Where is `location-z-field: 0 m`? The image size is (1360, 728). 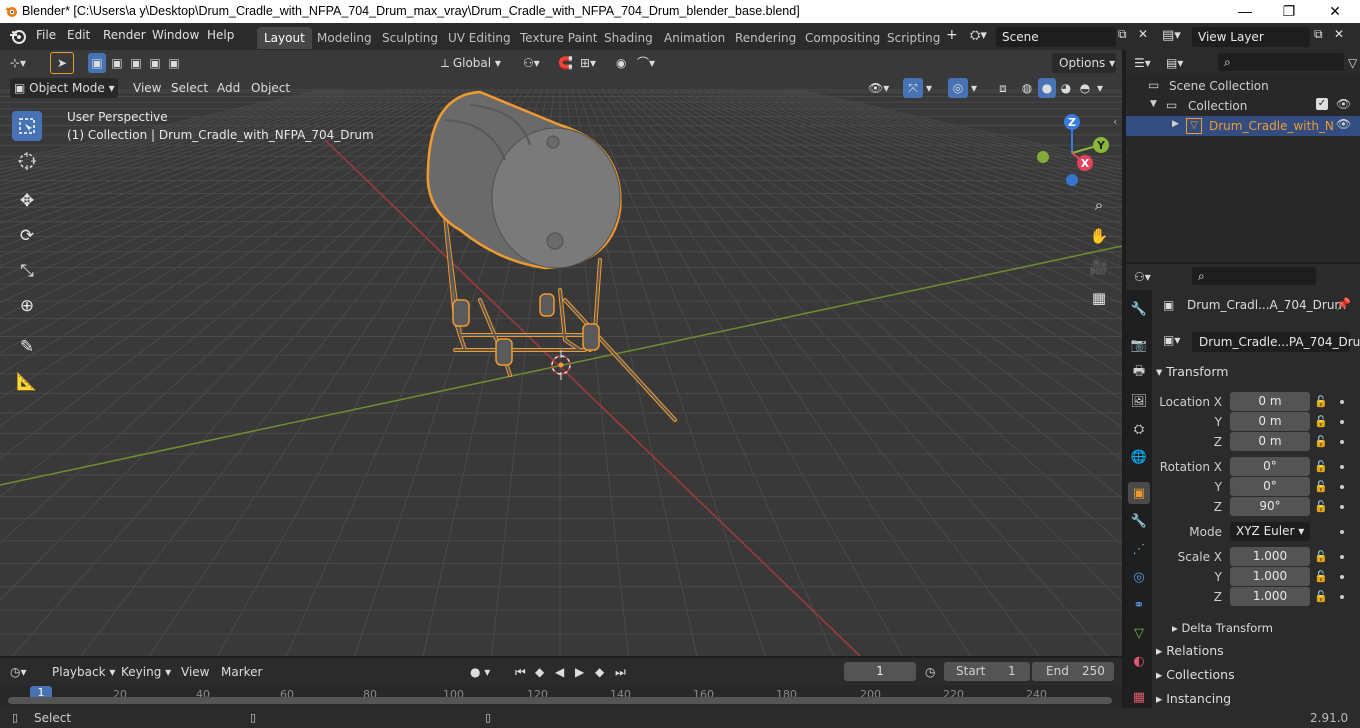 location-z-field: 0 m is located at coordinates (1270, 441).